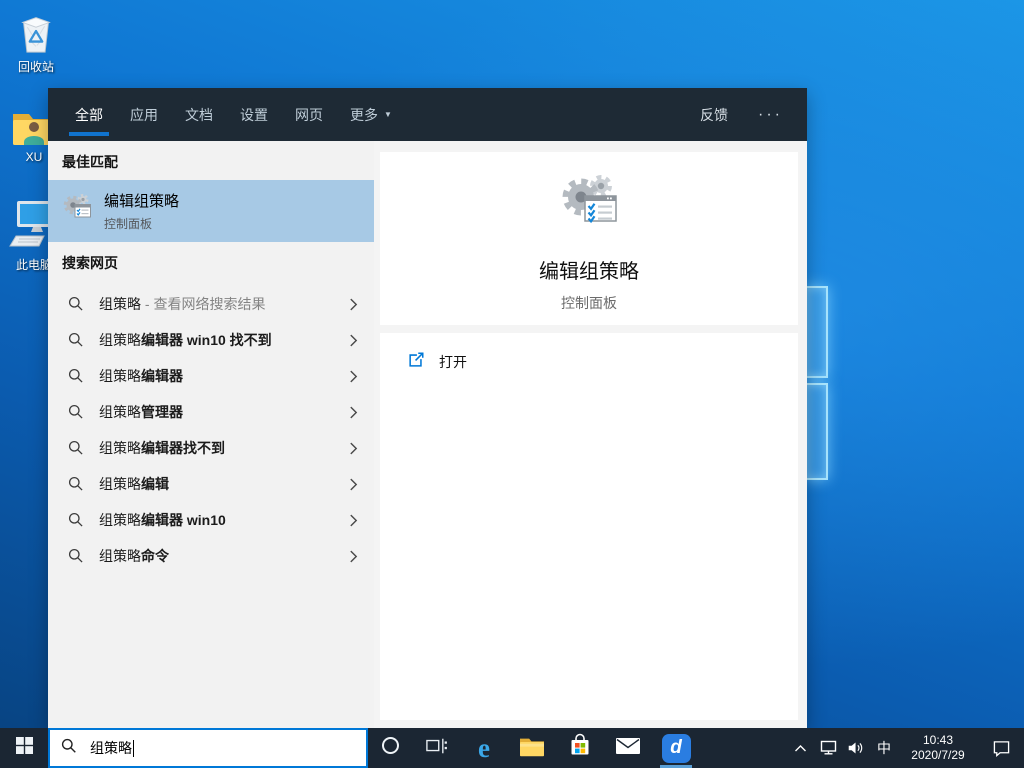  I want to click on taskbar-search-box: 组策略, so click(208, 748).